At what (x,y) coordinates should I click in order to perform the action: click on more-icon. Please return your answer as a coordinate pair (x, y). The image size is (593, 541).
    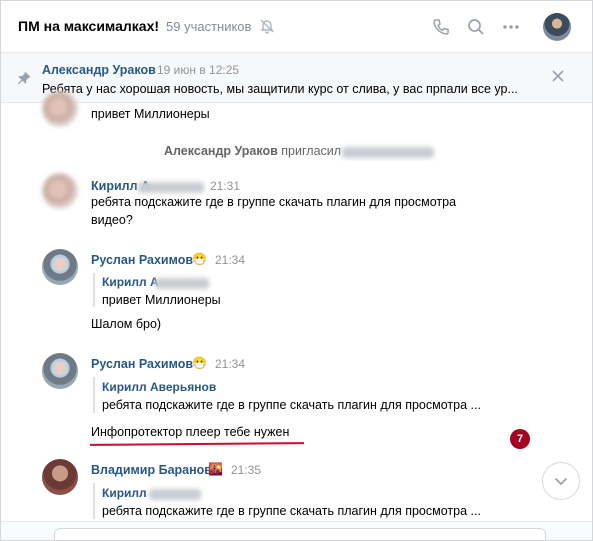
    Looking at the image, I should click on (511, 27).